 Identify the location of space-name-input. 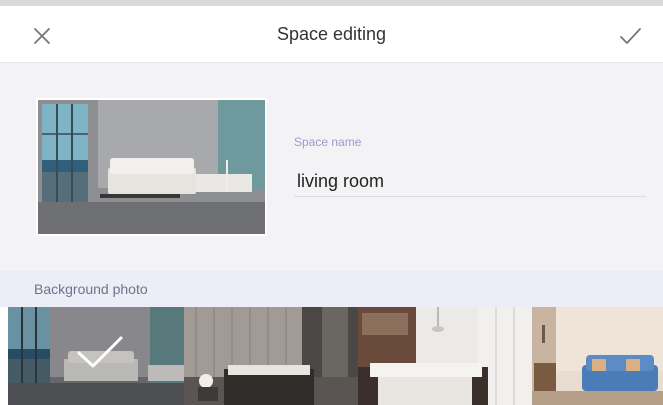
(470, 182).